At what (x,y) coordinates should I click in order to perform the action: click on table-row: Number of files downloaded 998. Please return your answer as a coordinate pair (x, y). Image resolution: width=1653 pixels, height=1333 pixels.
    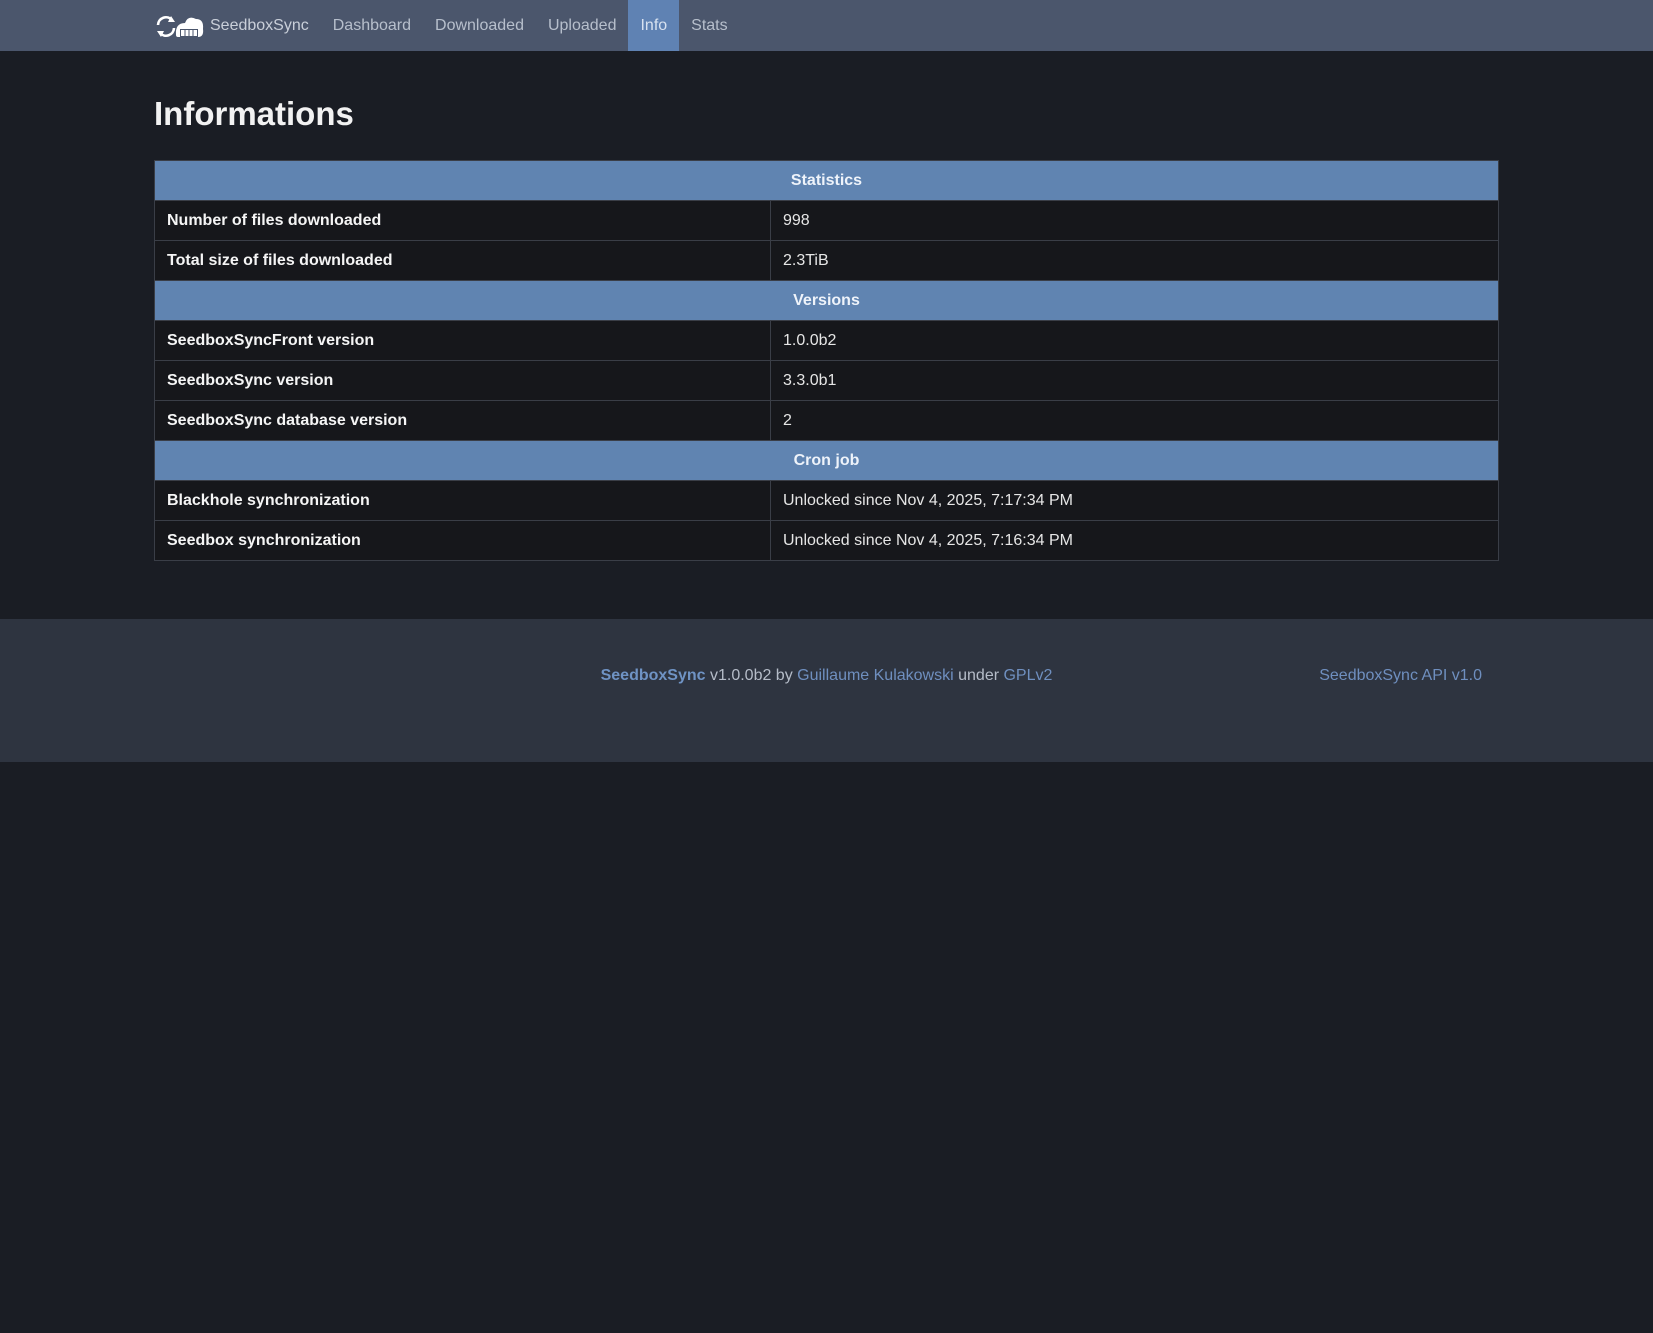
    Looking at the image, I should click on (826, 220).